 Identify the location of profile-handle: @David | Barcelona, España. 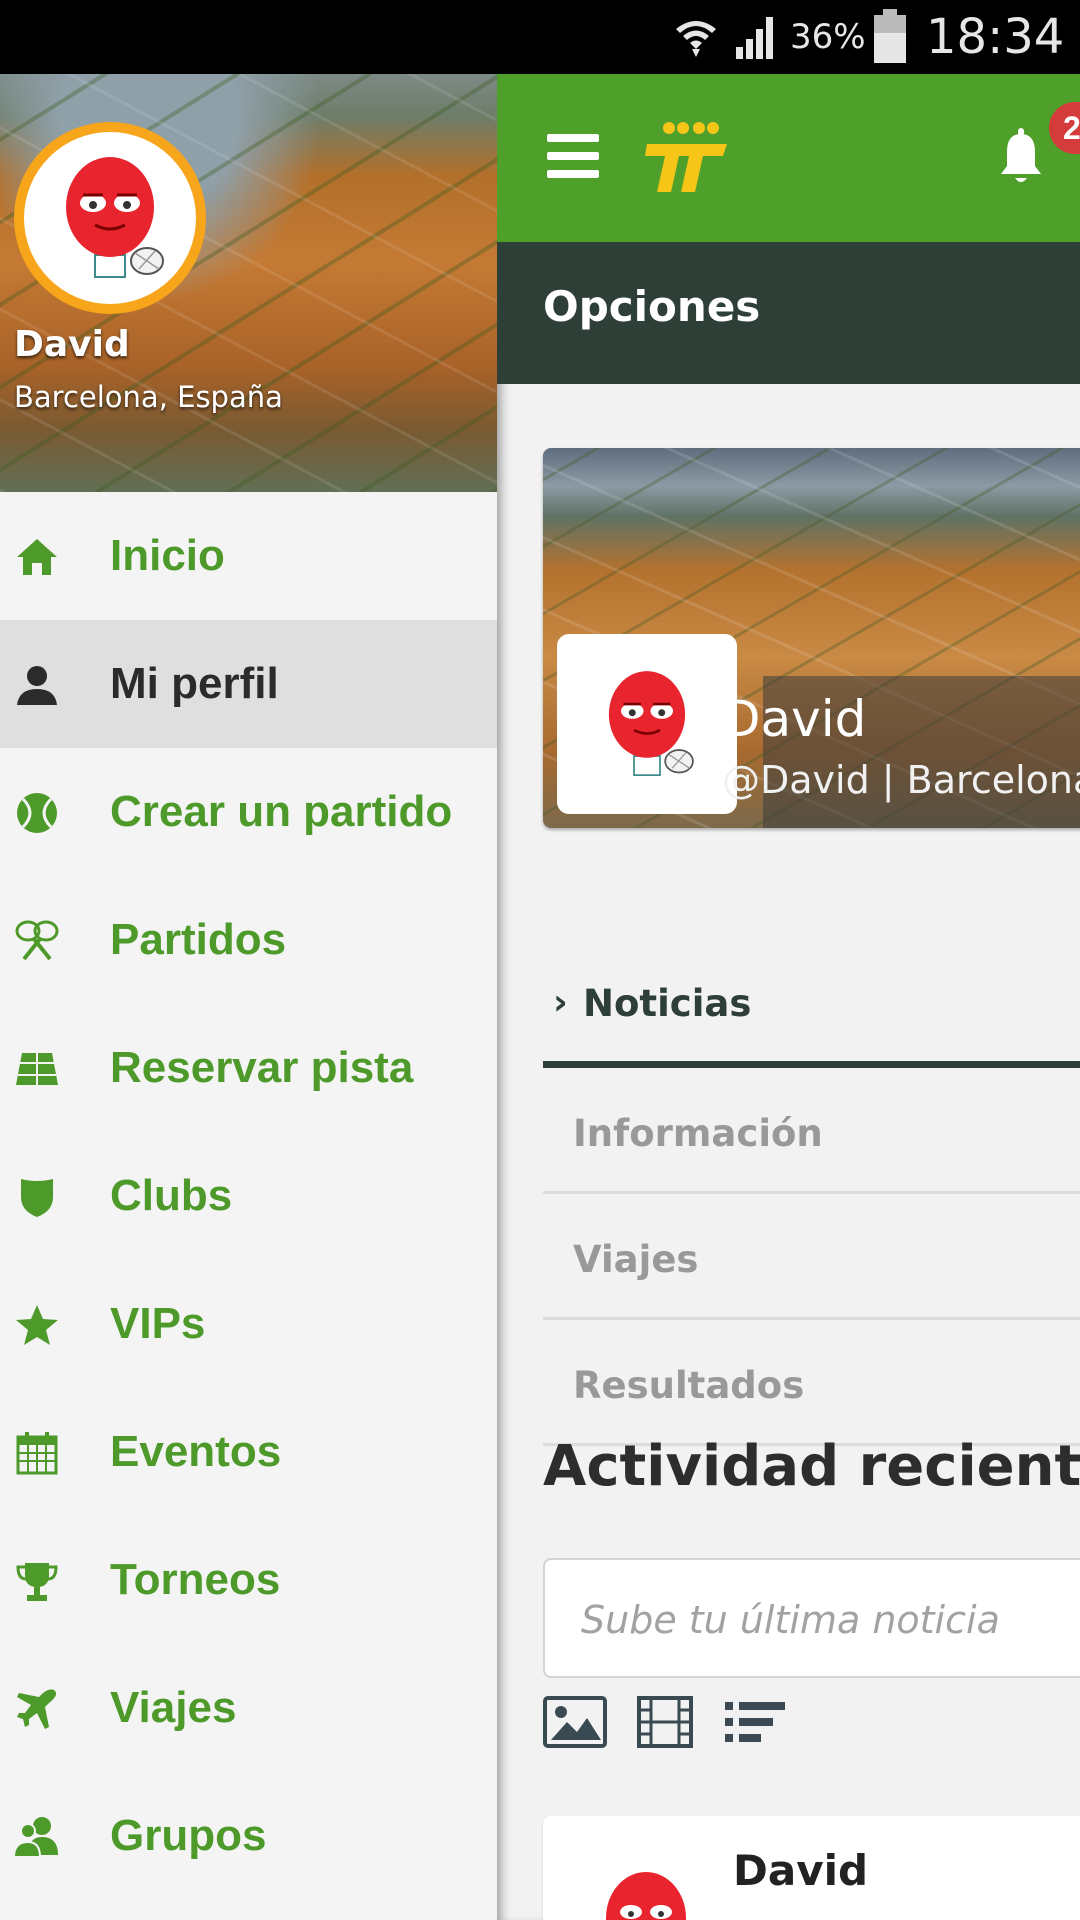
(901, 780).